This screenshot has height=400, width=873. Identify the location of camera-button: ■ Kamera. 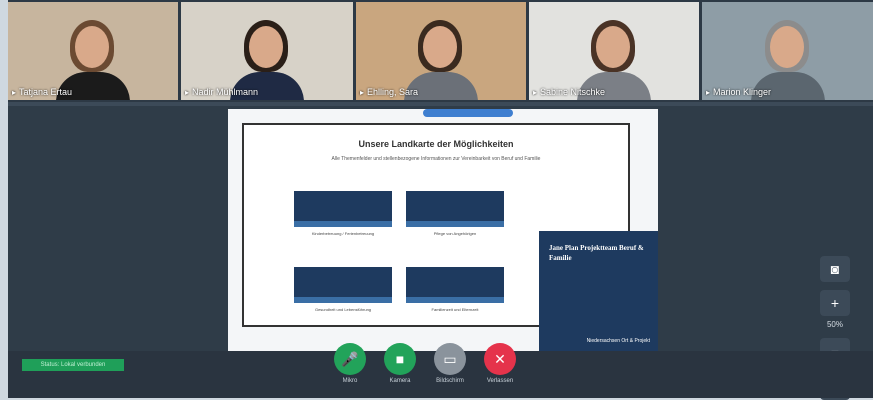
(400, 363).